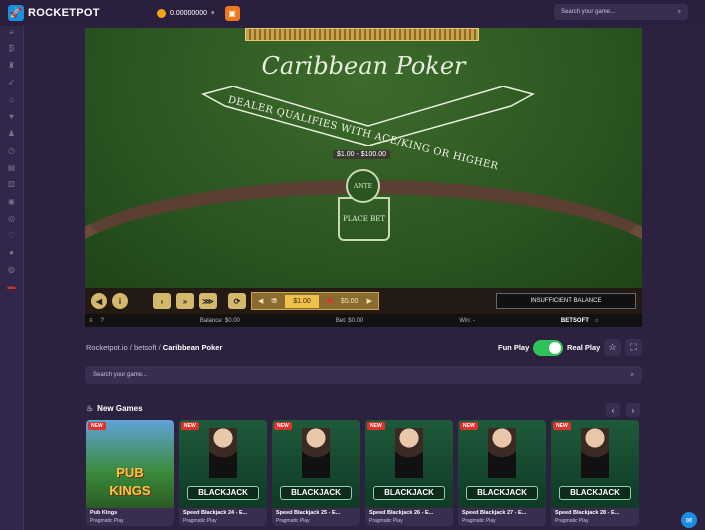 The height and width of the screenshot is (530, 705). I want to click on new-games-title: New Games, so click(120, 408).